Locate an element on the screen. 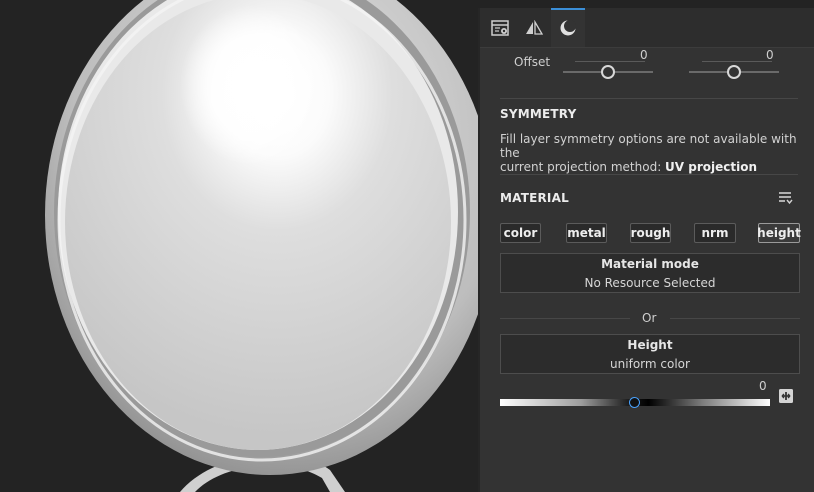 The height and width of the screenshot is (492, 814). height-resource-selector: Height uniform color is located at coordinates (650, 354).